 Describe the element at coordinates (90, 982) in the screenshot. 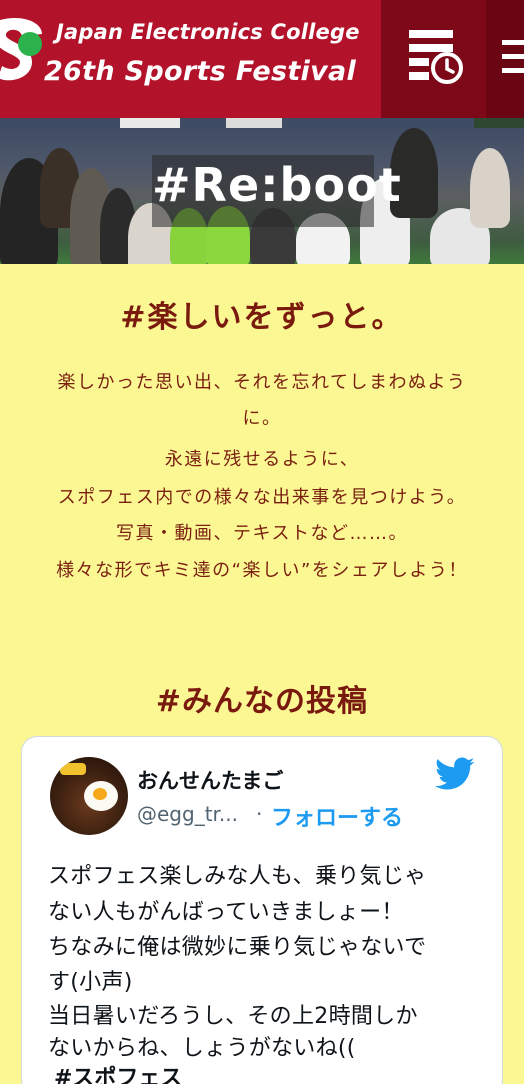

I see `tweet-text-line: す(小声)` at that location.